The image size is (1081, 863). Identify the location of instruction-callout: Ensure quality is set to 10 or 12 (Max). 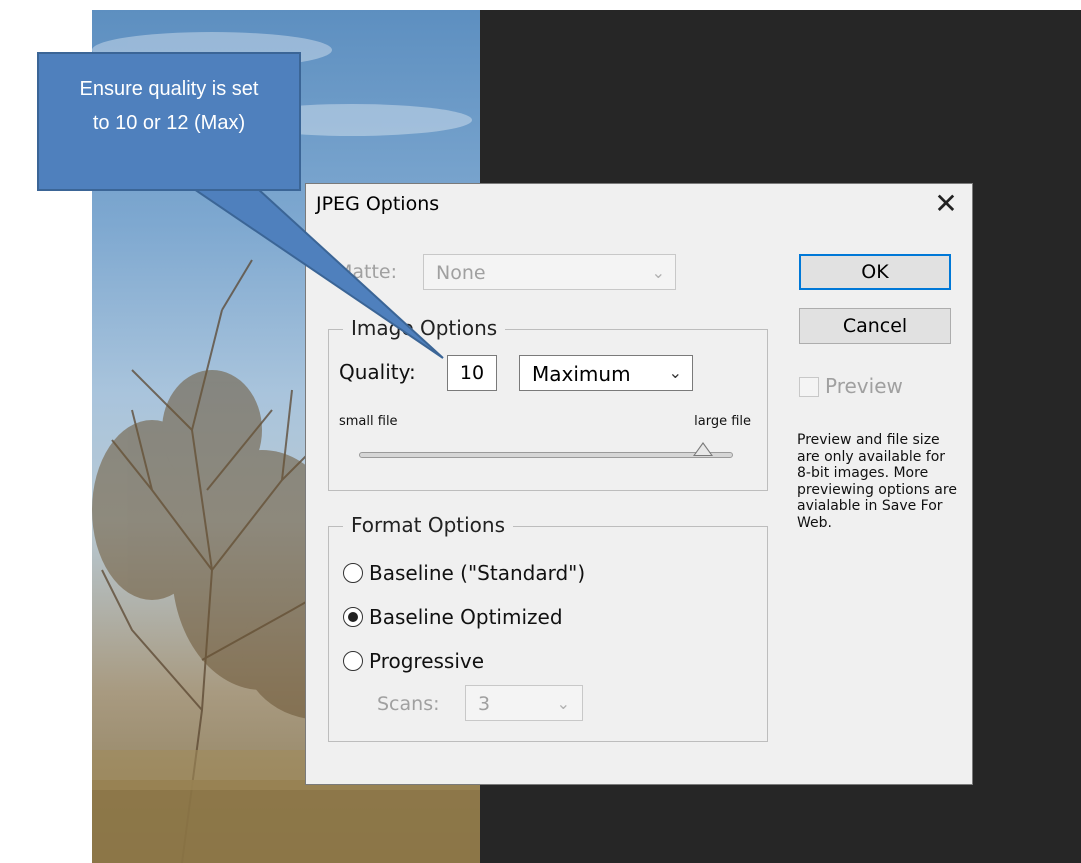
(169, 121).